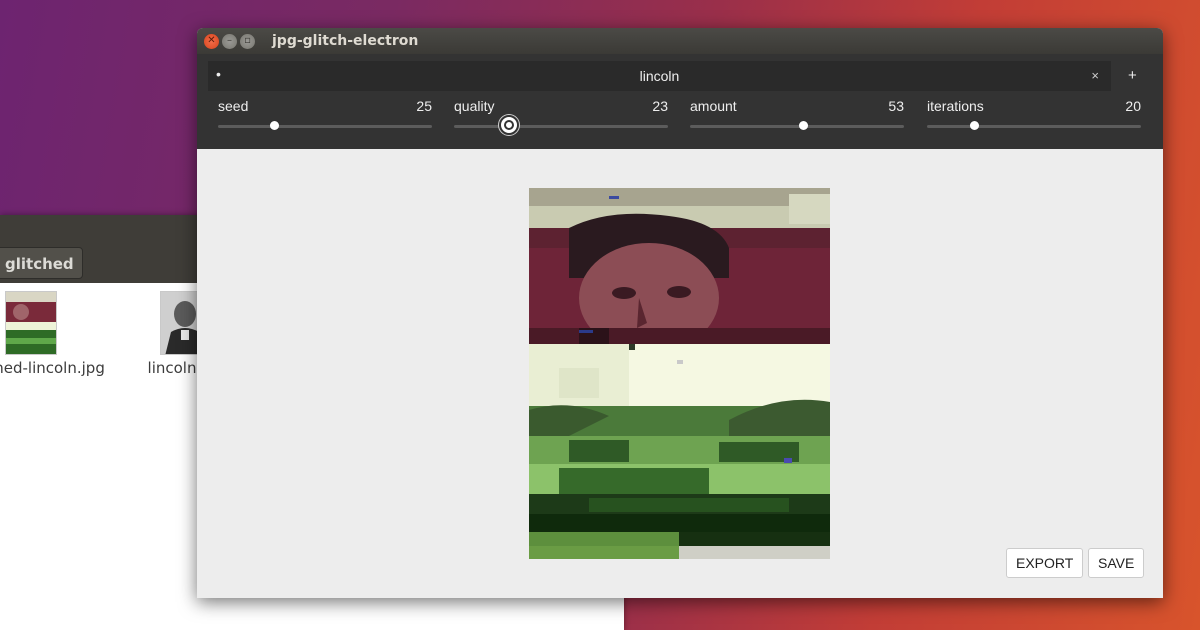 The width and height of the screenshot is (1200, 630). Describe the element at coordinates (896, 106) in the screenshot. I see `amount-value: 53` at that location.